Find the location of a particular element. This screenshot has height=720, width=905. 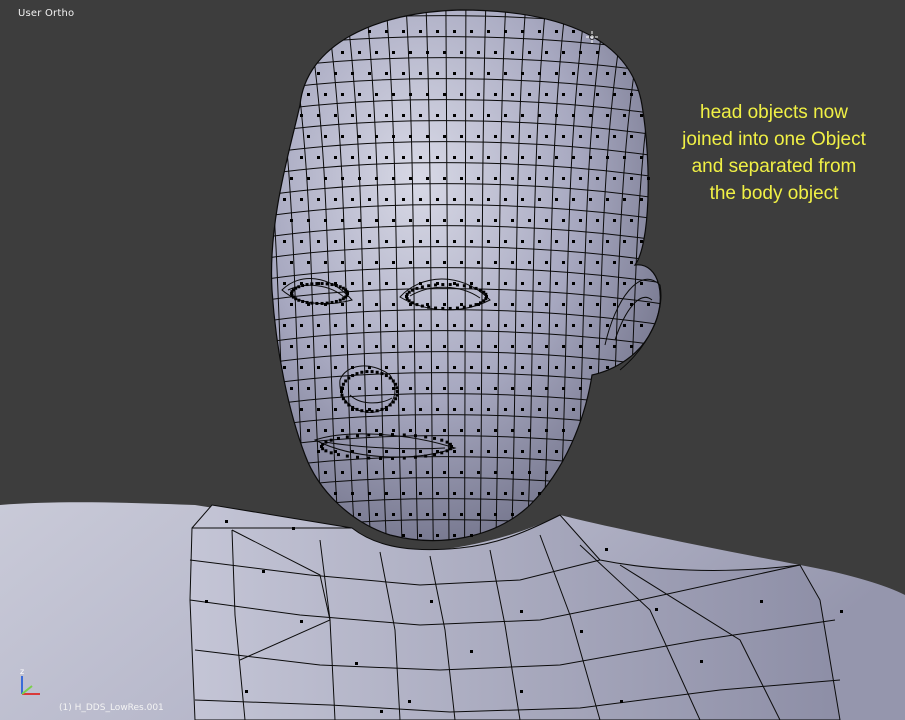

object-name: (1) H_DDS_LowRes.001 is located at coordinates (111, 708).